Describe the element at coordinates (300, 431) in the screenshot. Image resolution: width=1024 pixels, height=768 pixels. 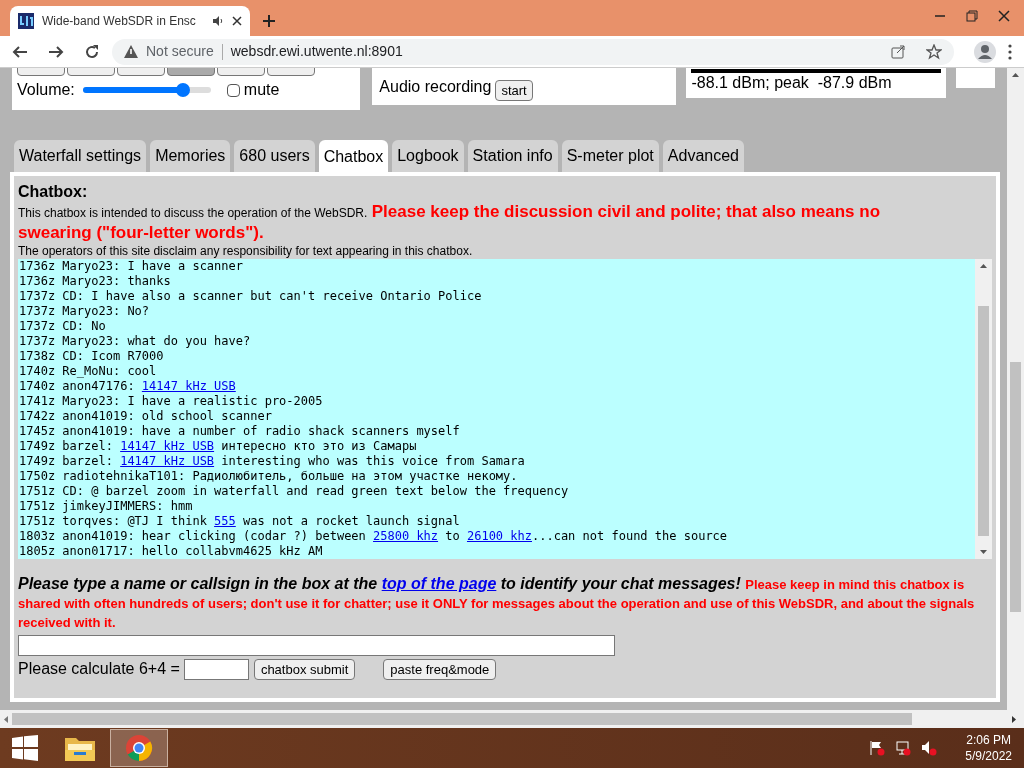
I see `message-text: have a number of radio shack scanners myself` at that location.